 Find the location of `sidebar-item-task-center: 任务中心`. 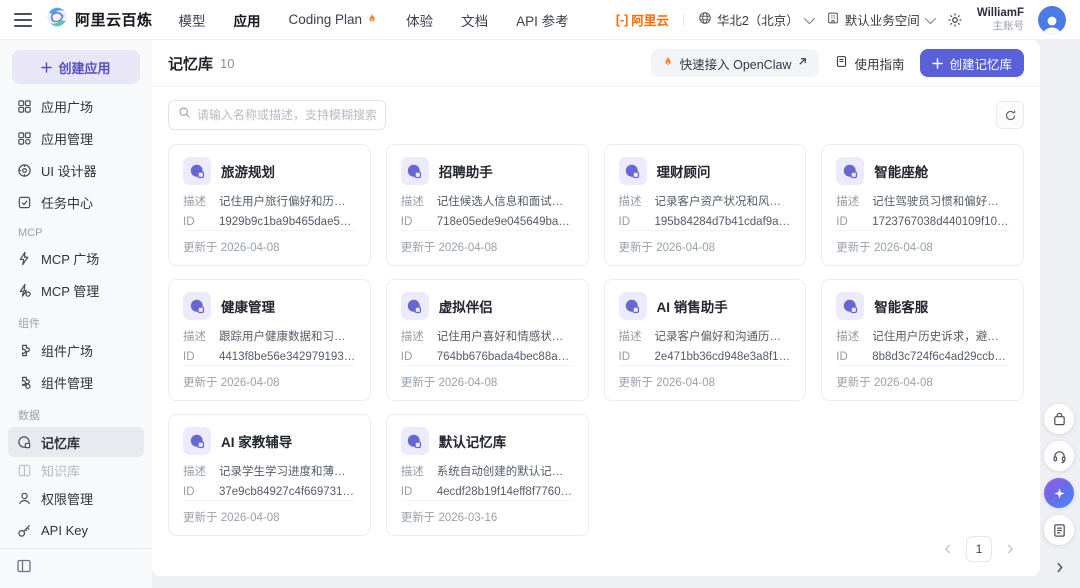

sidebar-item-task-center: 任务中心 is located at coordinates (76, 202).